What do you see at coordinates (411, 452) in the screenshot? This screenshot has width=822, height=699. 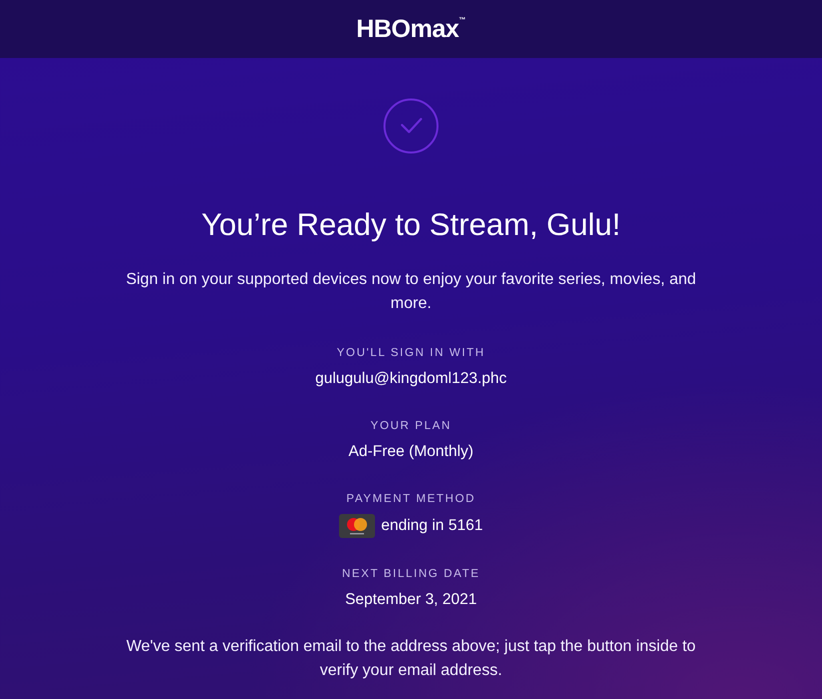 I see `detail-value: Ad-Free (Monthly)` at bounding box center [411, 452].